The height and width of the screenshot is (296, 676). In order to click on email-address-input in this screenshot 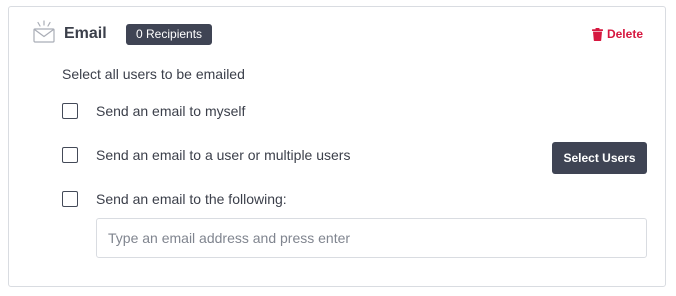, I will do `click(371, 238)`.